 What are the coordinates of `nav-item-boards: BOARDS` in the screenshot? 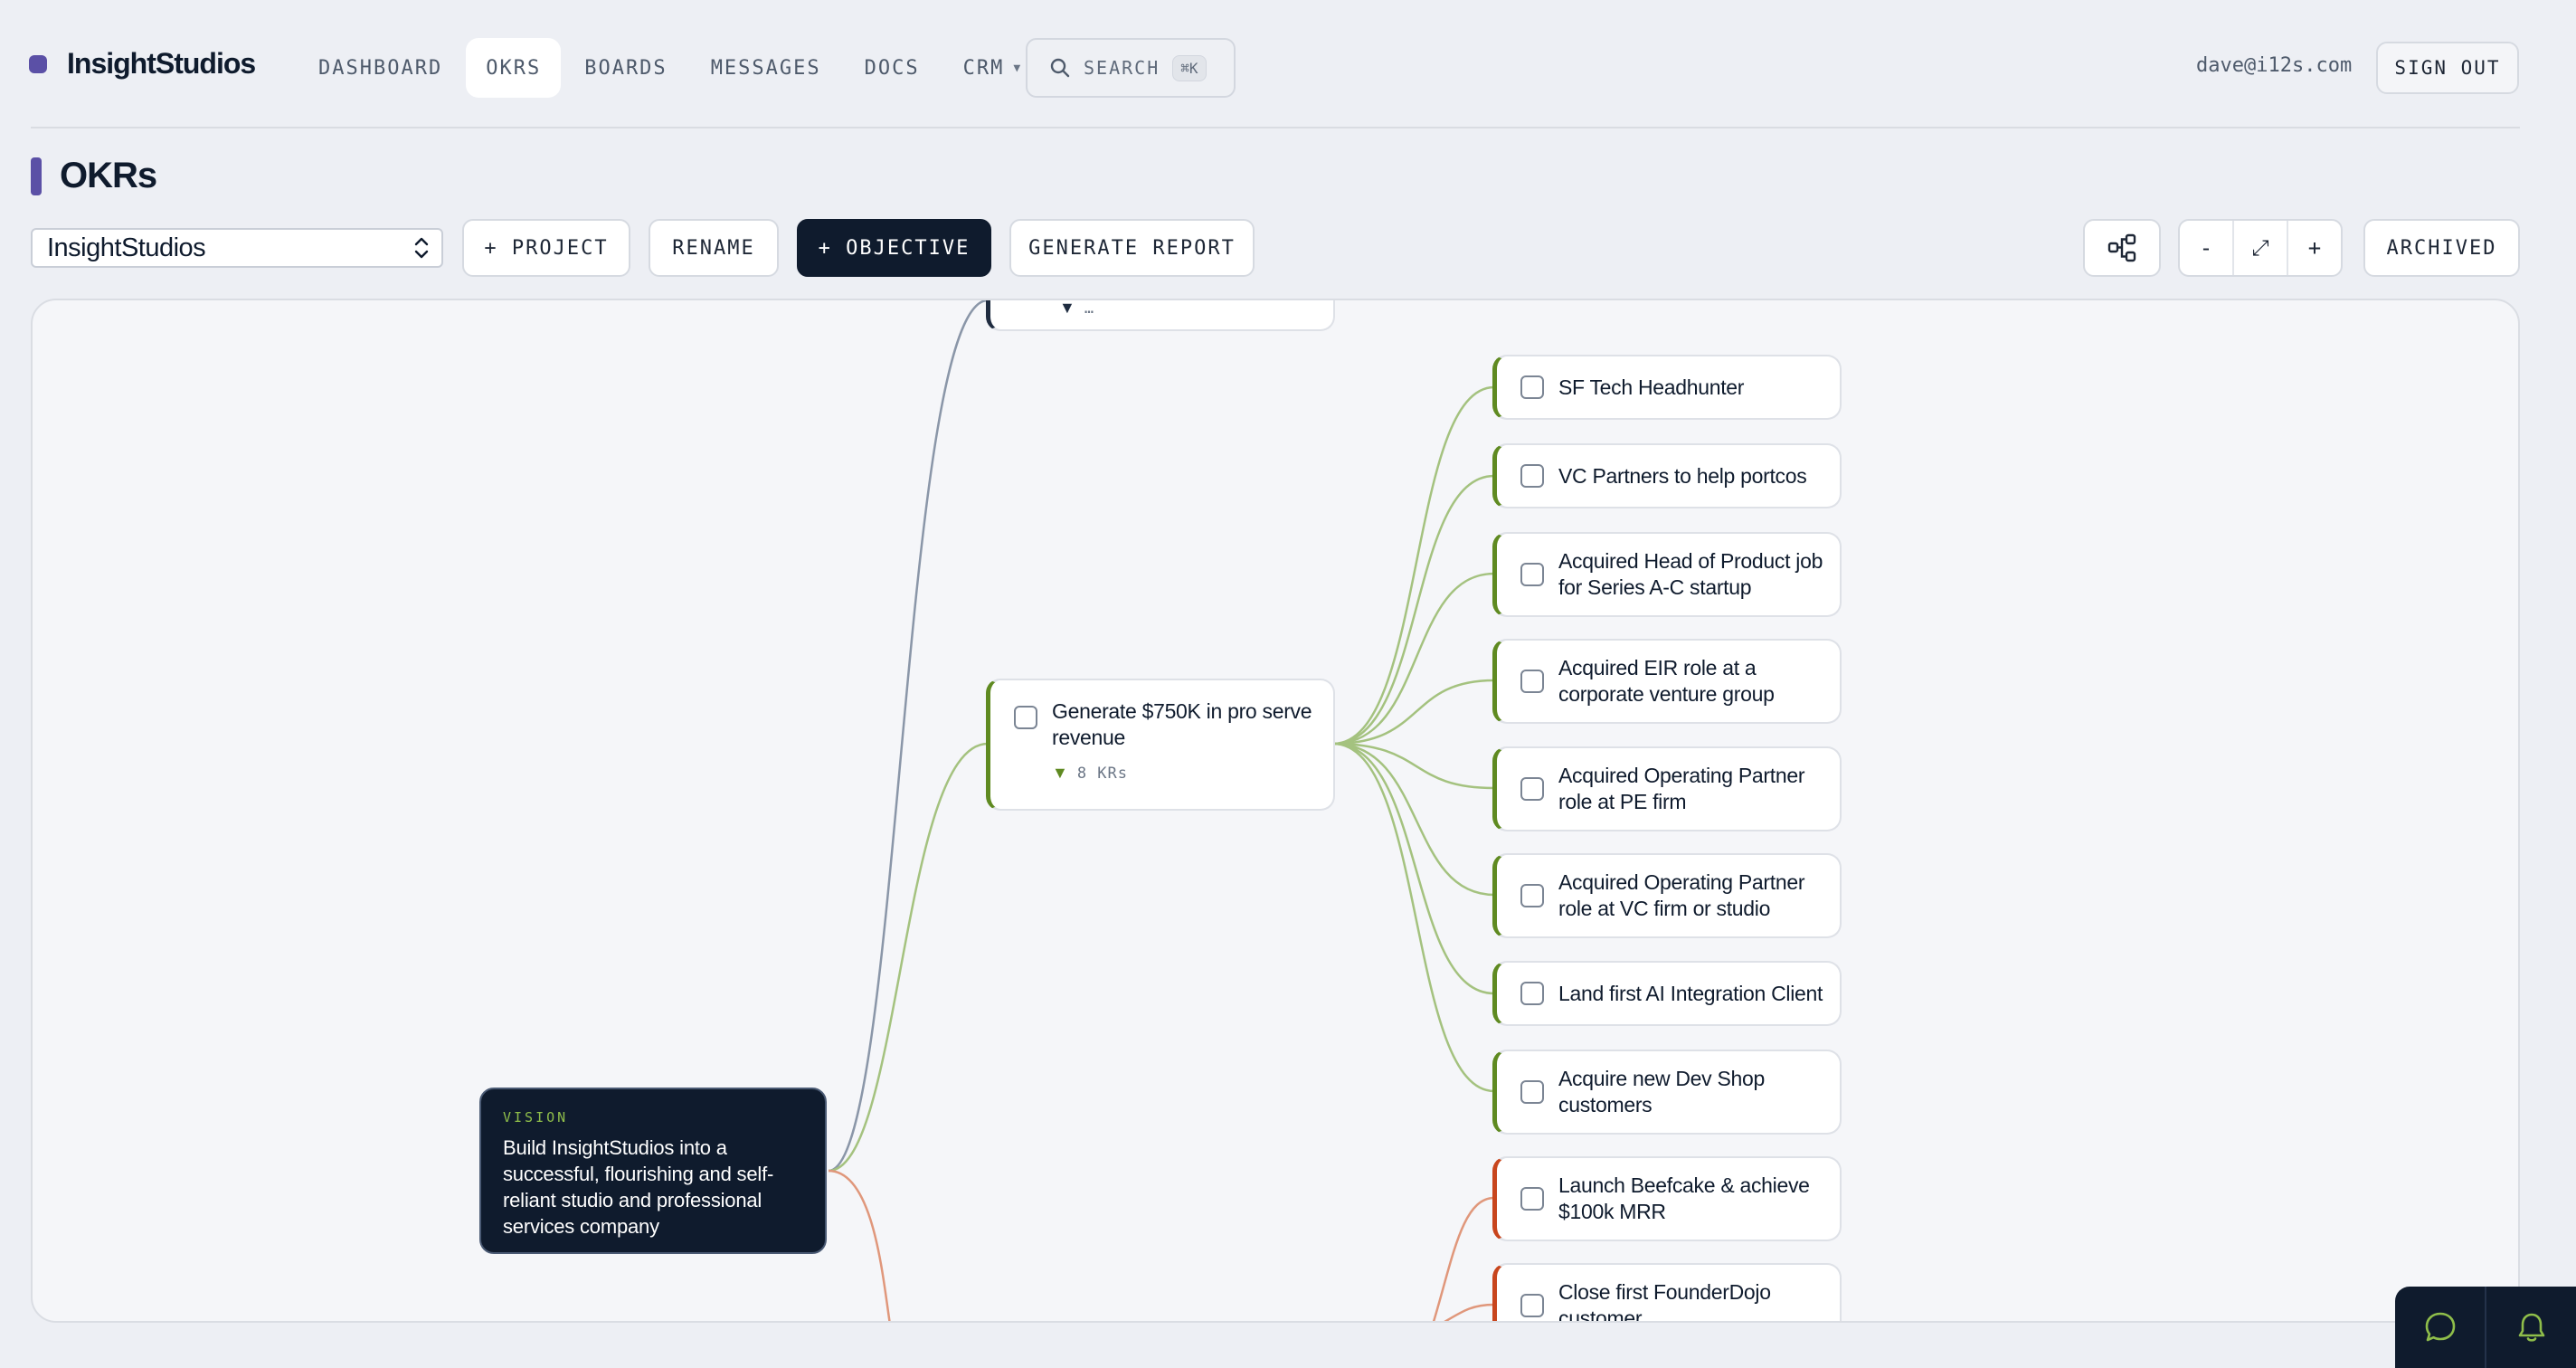 It's located at (625, 68).